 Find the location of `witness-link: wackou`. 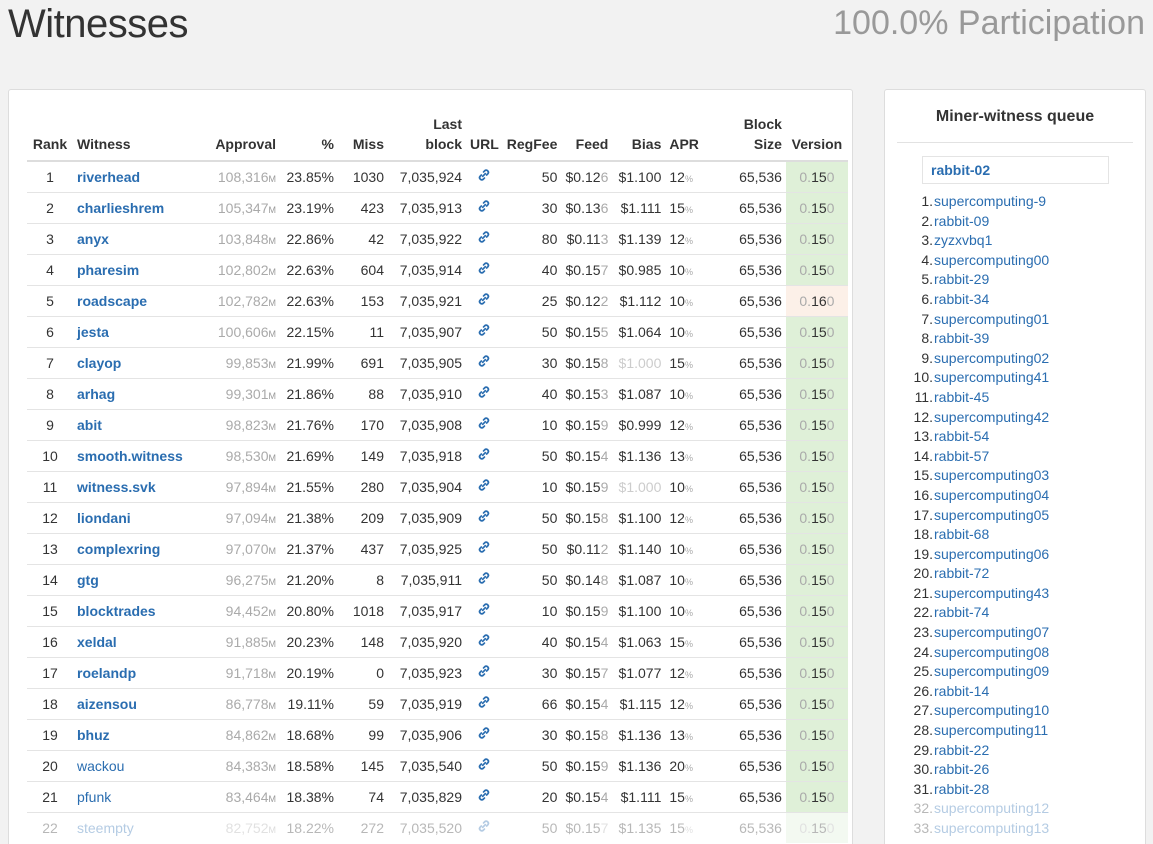

witness-link: wackou is located at coordinates (100, 766).